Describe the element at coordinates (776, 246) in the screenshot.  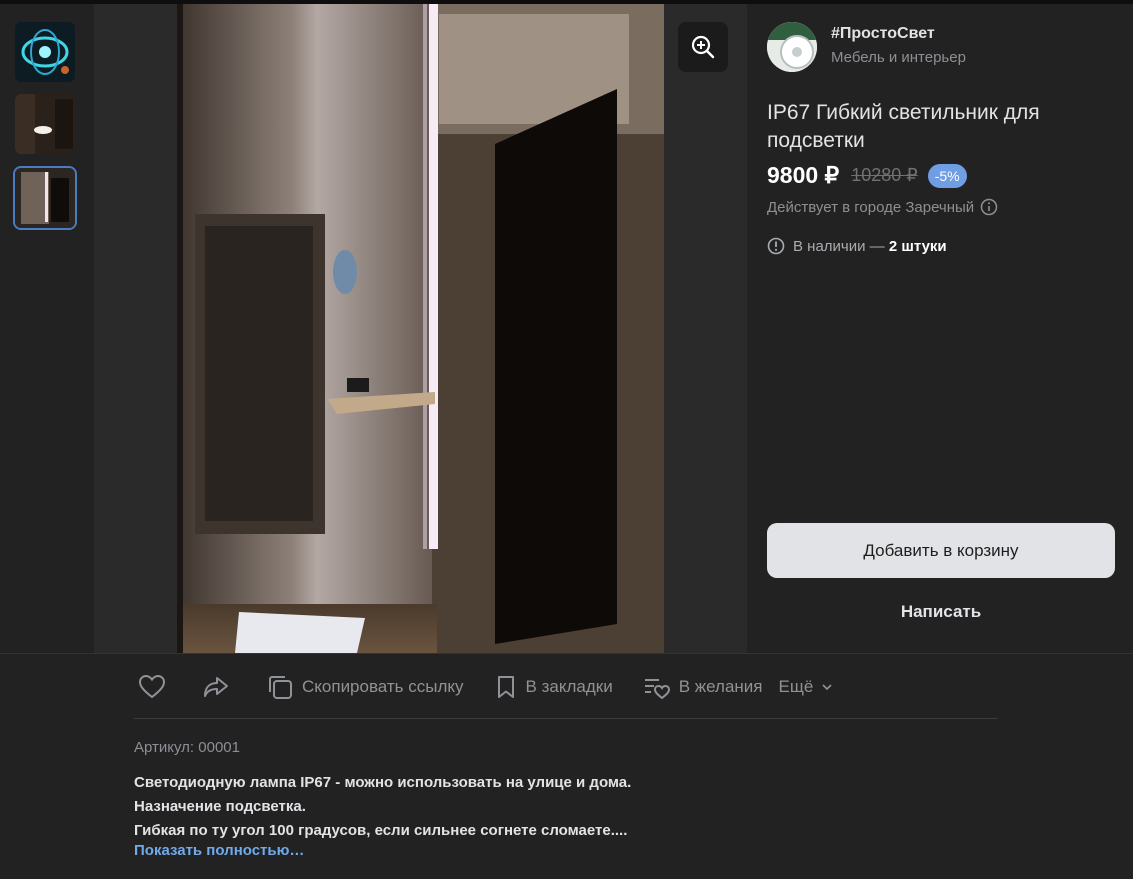
I see `alert-circle-icon` at that location.